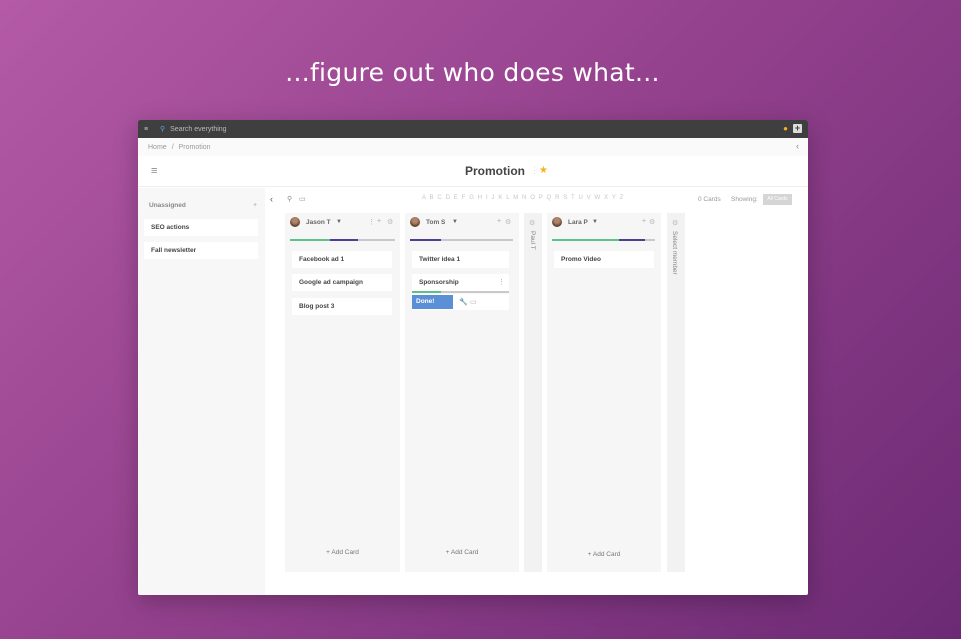 This screenshot has width=961, height=639. What do you see at coordinates (473, 147) in the screenshot?
I see `breadcrumb: Home / Promotion ‹` at bounding box center [473, 147].